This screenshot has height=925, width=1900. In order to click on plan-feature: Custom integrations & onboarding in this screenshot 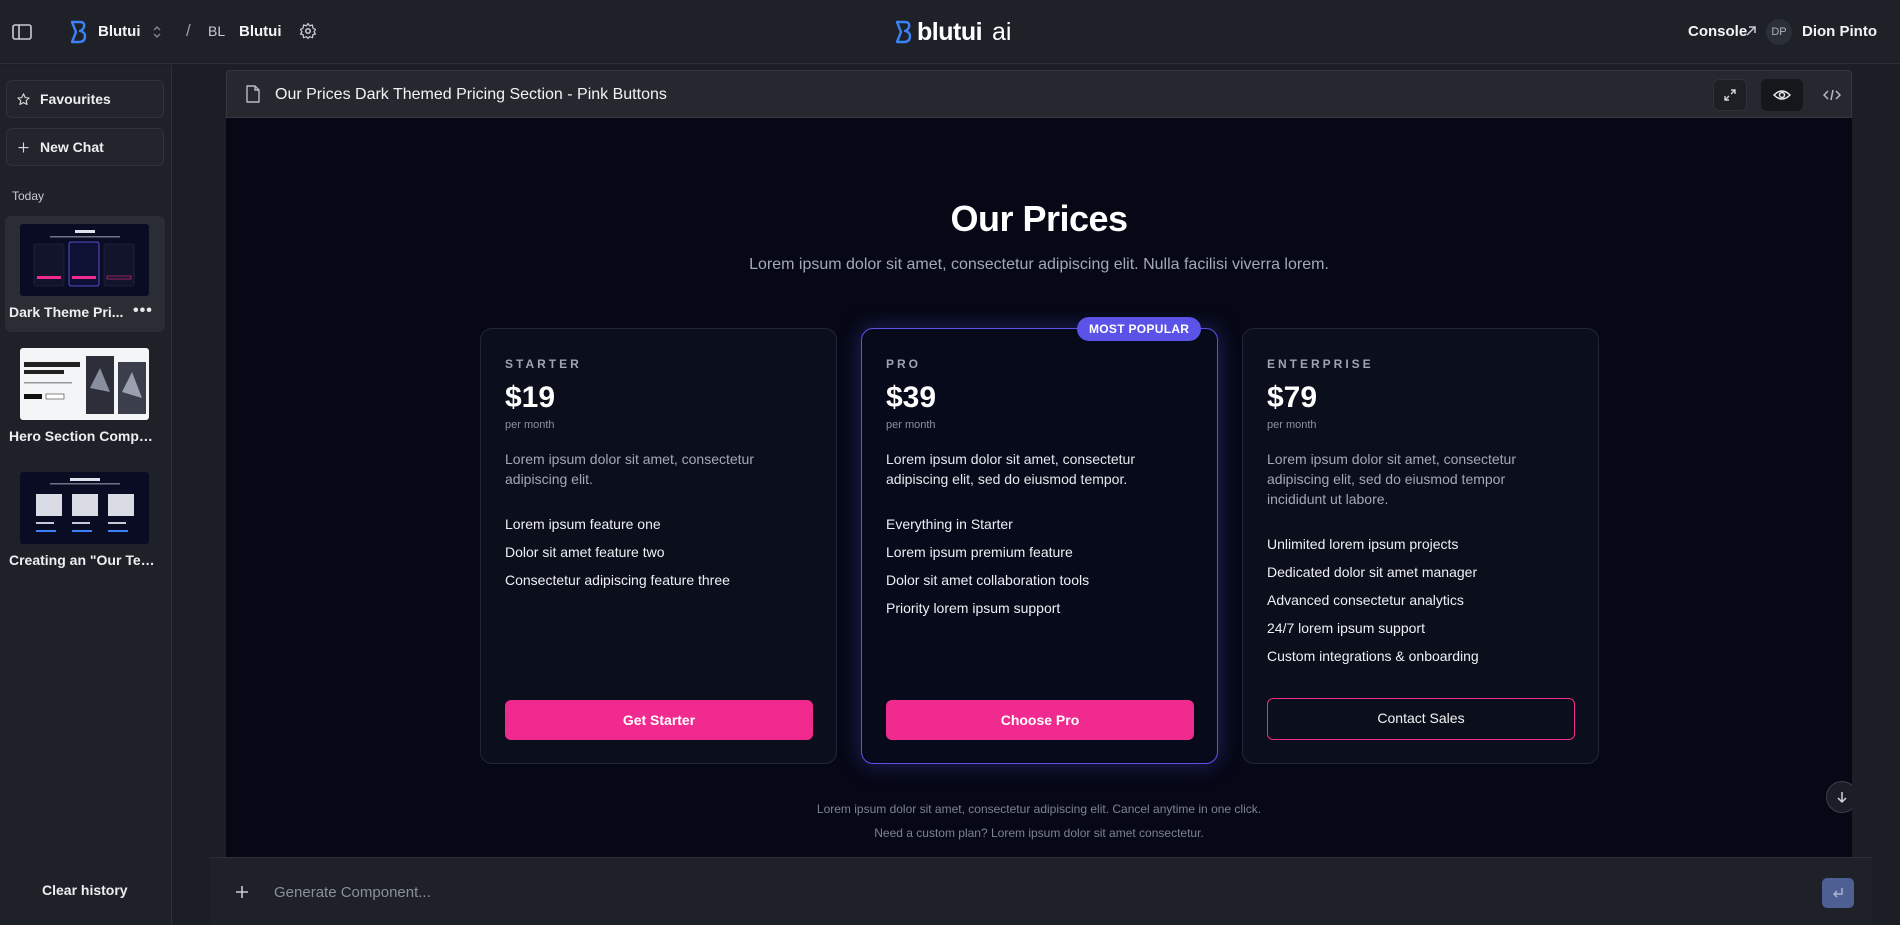, I will do `click(1373, 656)`.